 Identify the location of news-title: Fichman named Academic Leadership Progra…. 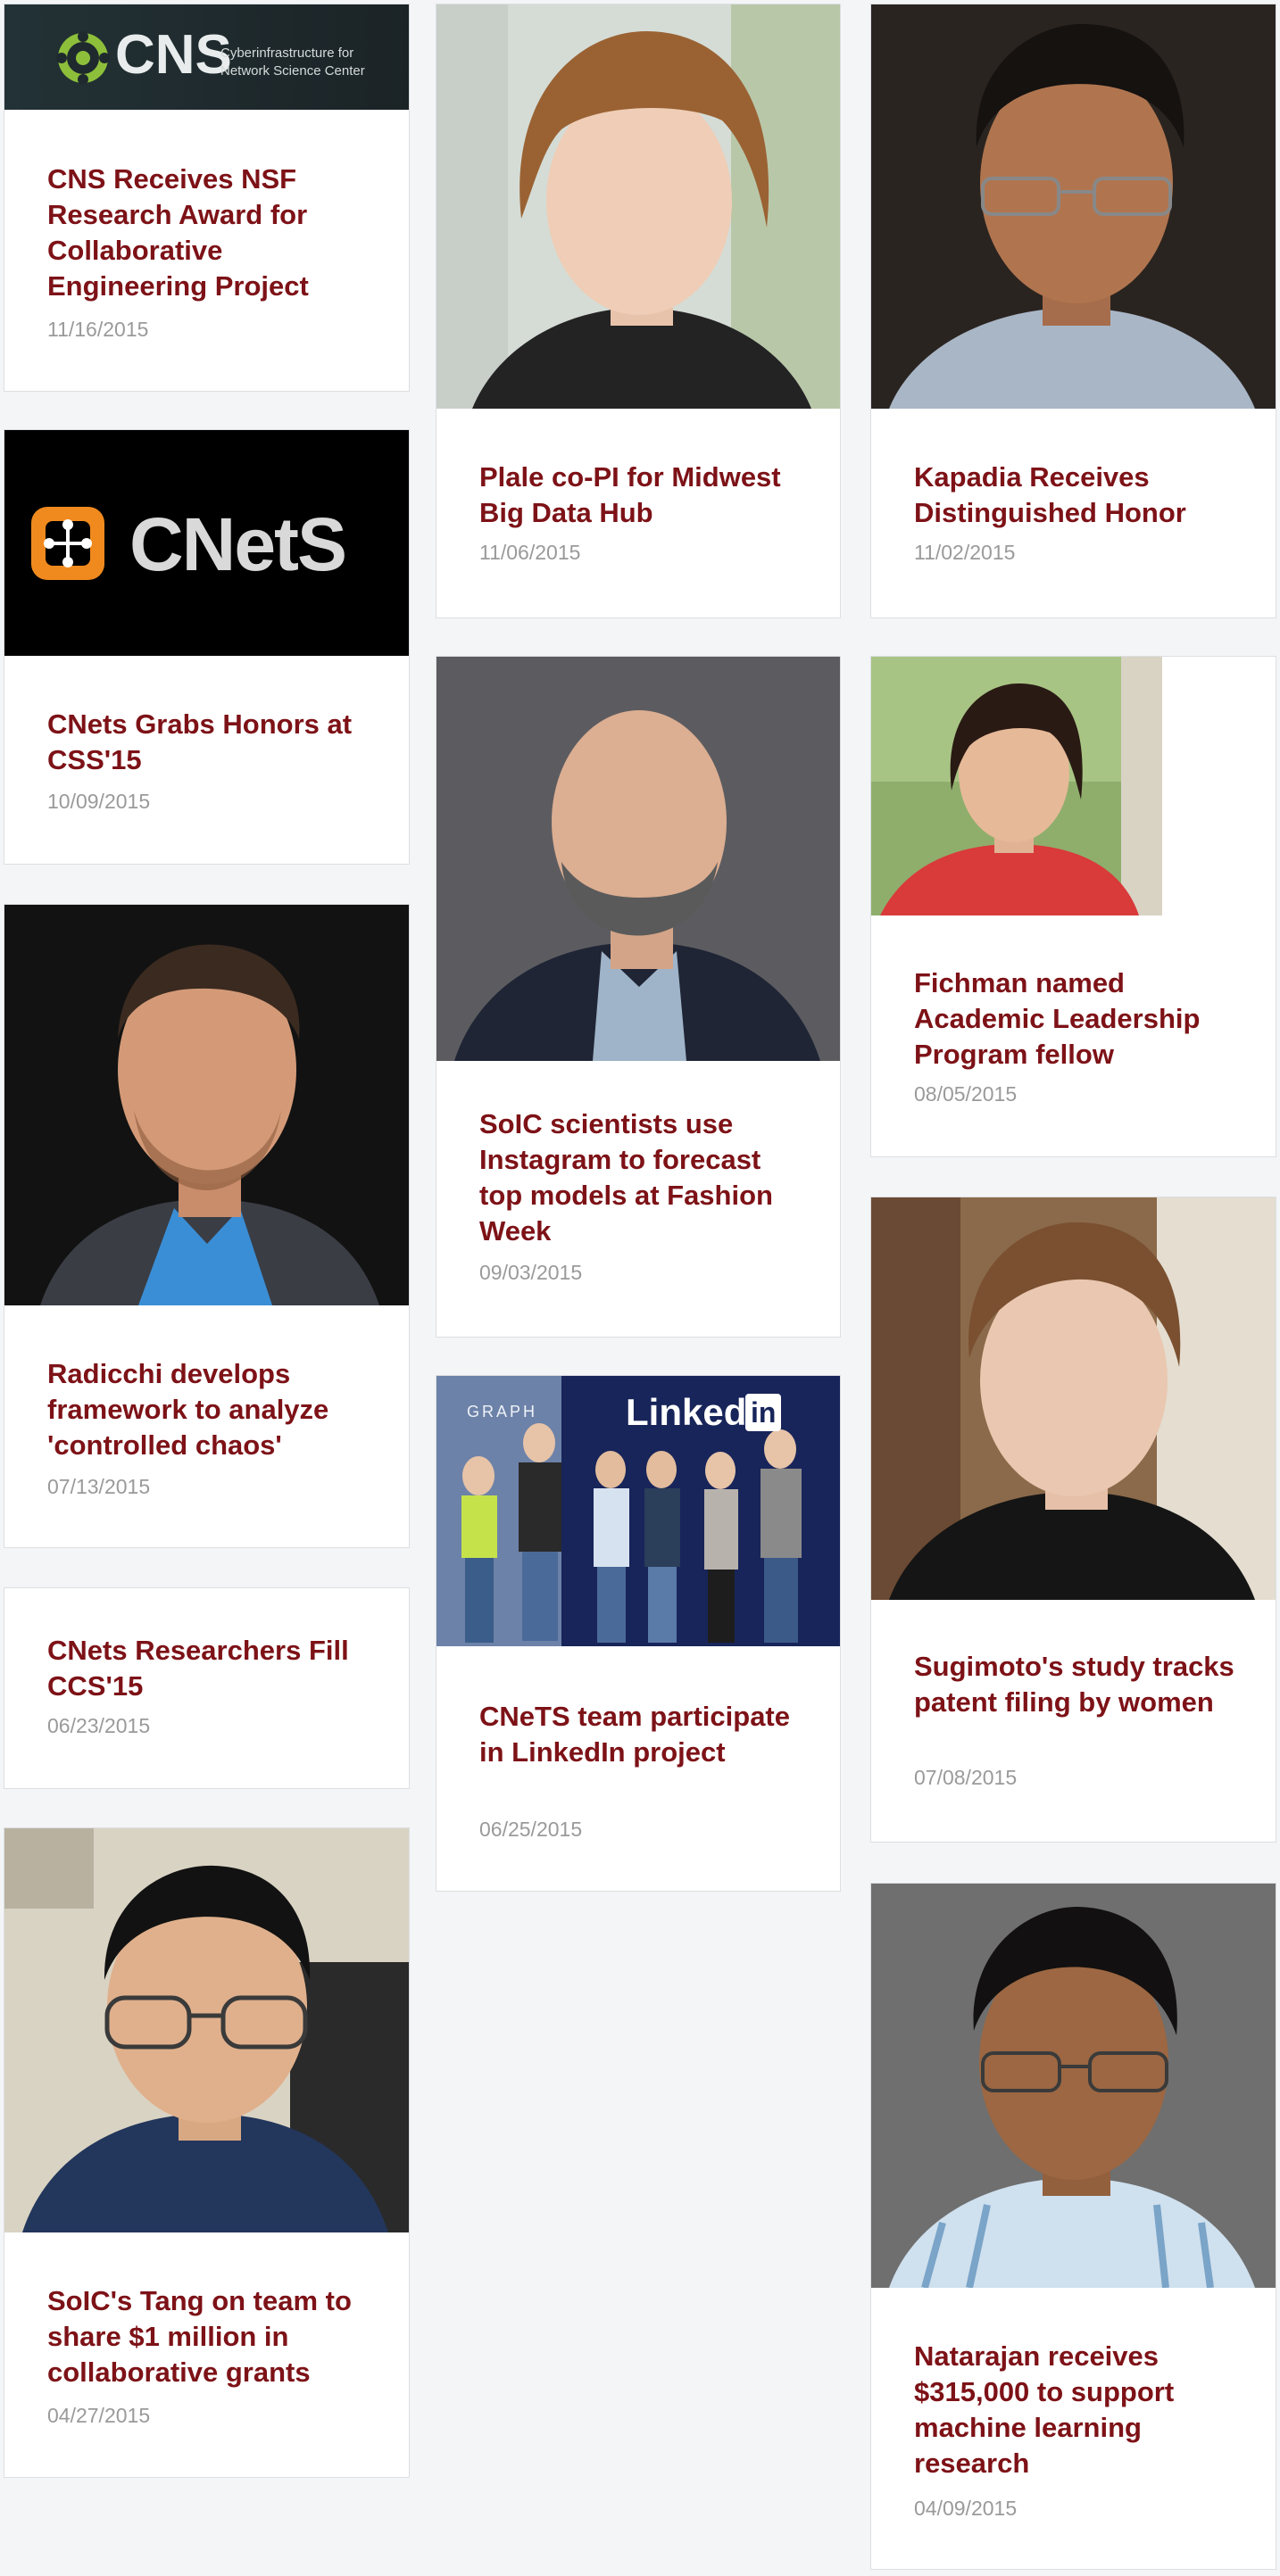
(1077, 1019).